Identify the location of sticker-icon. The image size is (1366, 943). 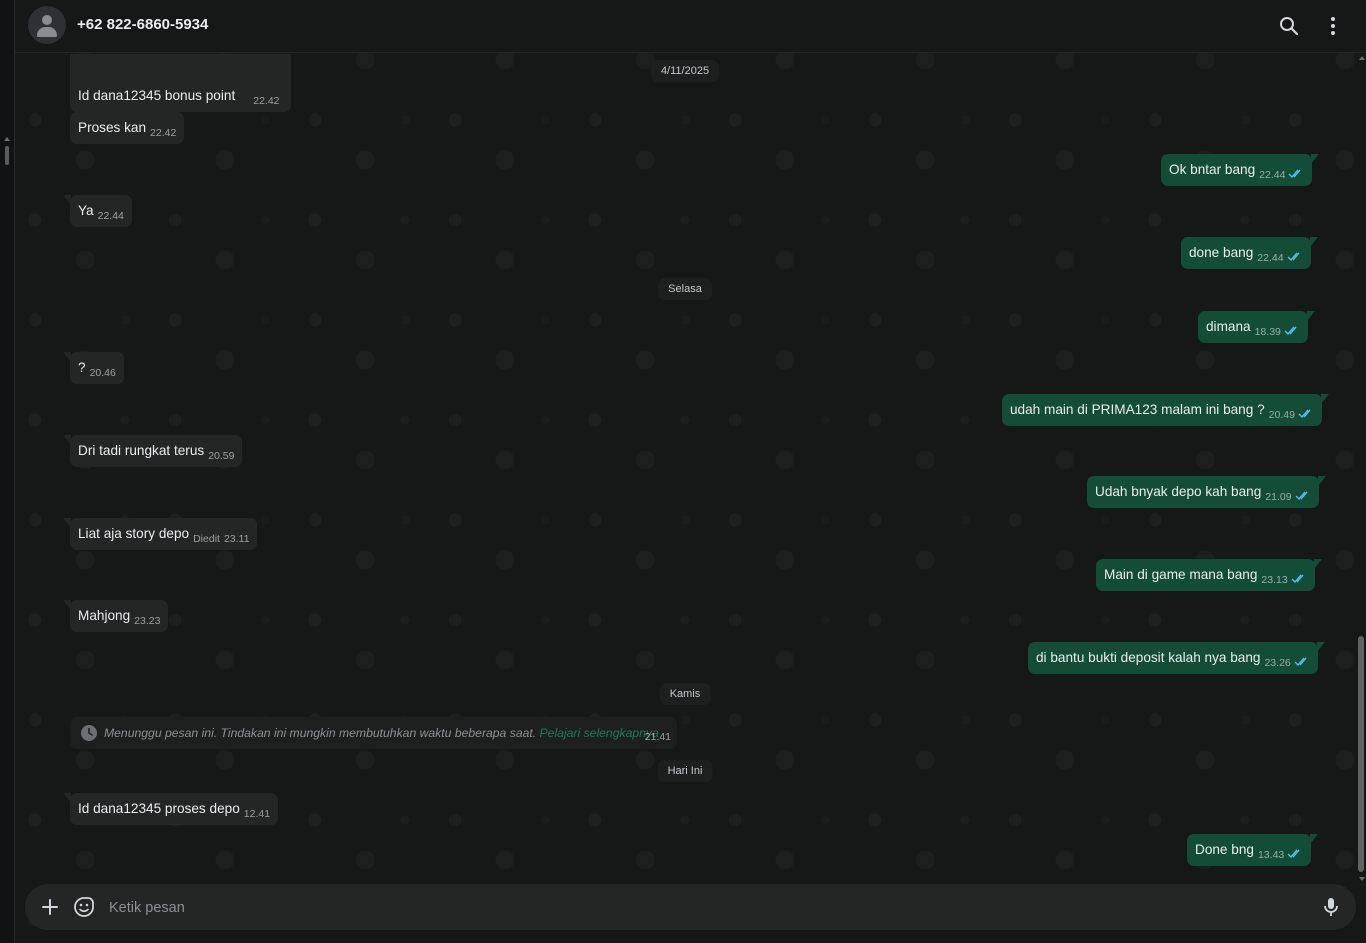
(84, 907).